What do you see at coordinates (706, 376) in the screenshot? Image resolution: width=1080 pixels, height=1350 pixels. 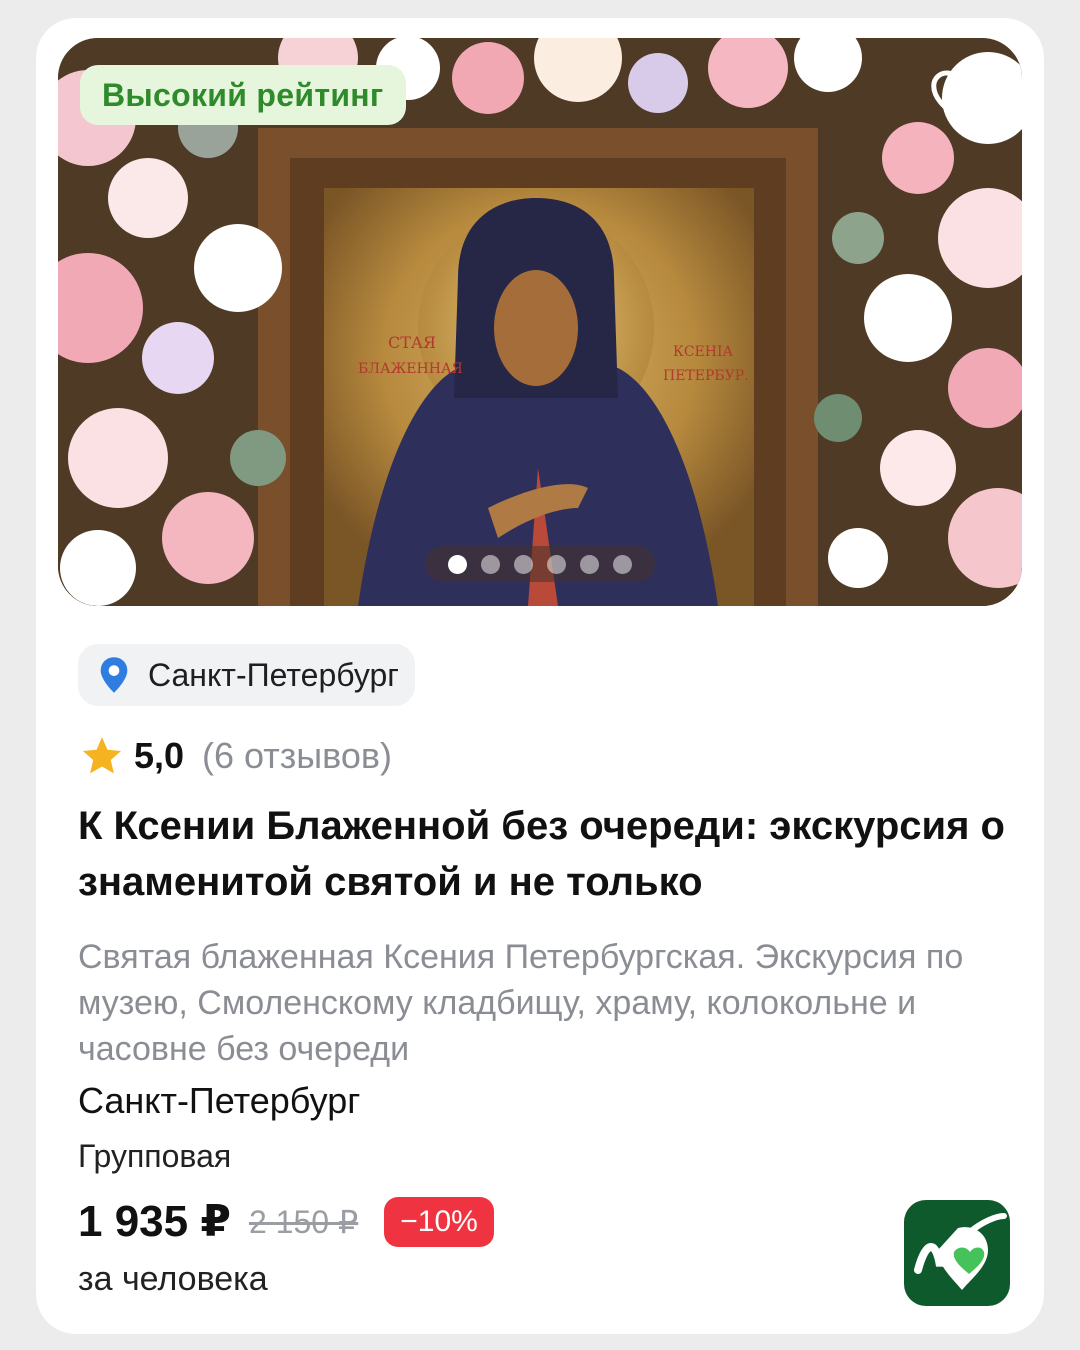 I see `svg-text: ПЕТЕРБУР.` at bounding box center [706, 376].